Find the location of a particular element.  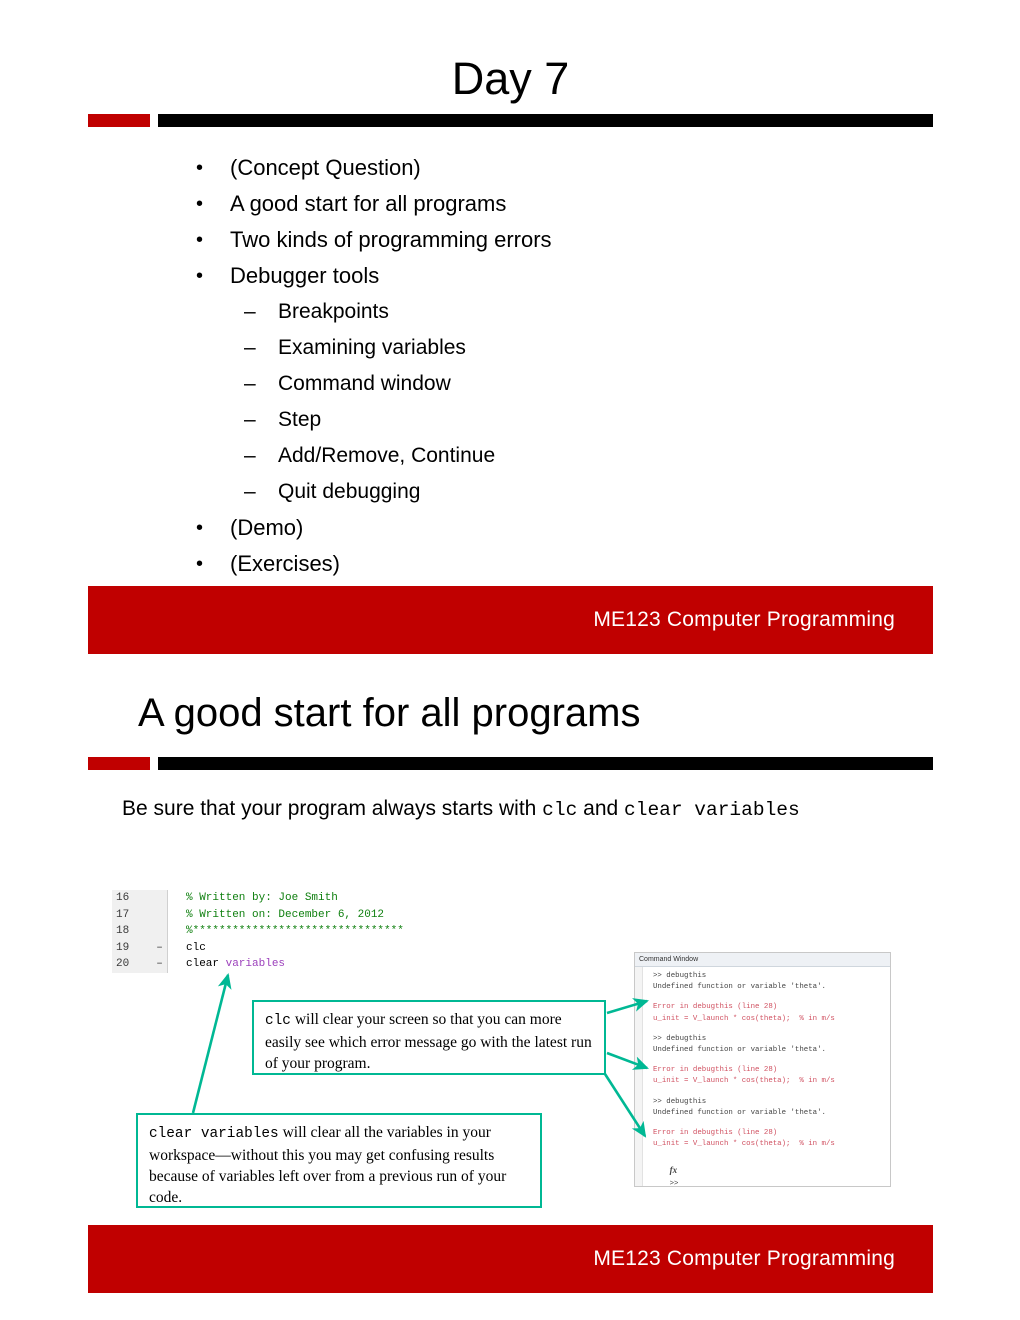

code-line-number: 17 is located at coordinates (132, 915).